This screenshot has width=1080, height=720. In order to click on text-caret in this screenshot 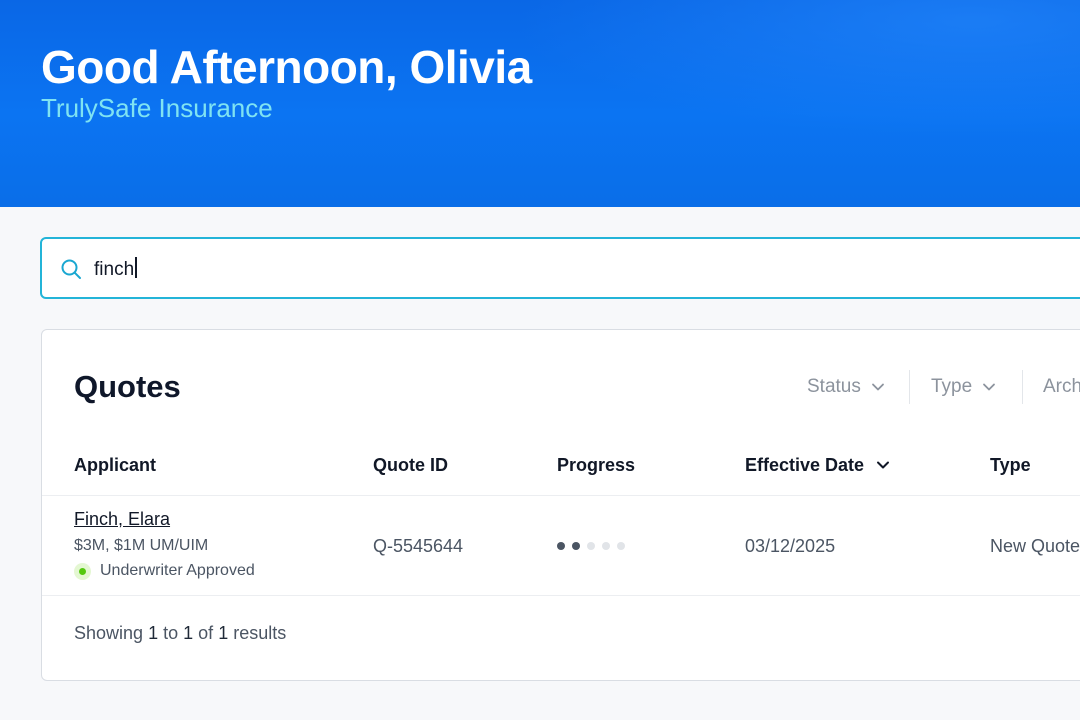, I will do `click(136, 267)`.